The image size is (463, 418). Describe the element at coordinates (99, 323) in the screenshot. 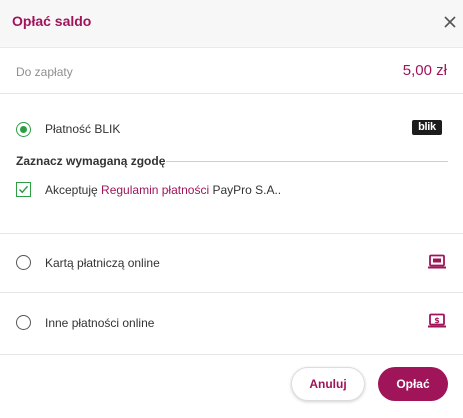

I see `option-label-other: Inne płatności online` at that location.